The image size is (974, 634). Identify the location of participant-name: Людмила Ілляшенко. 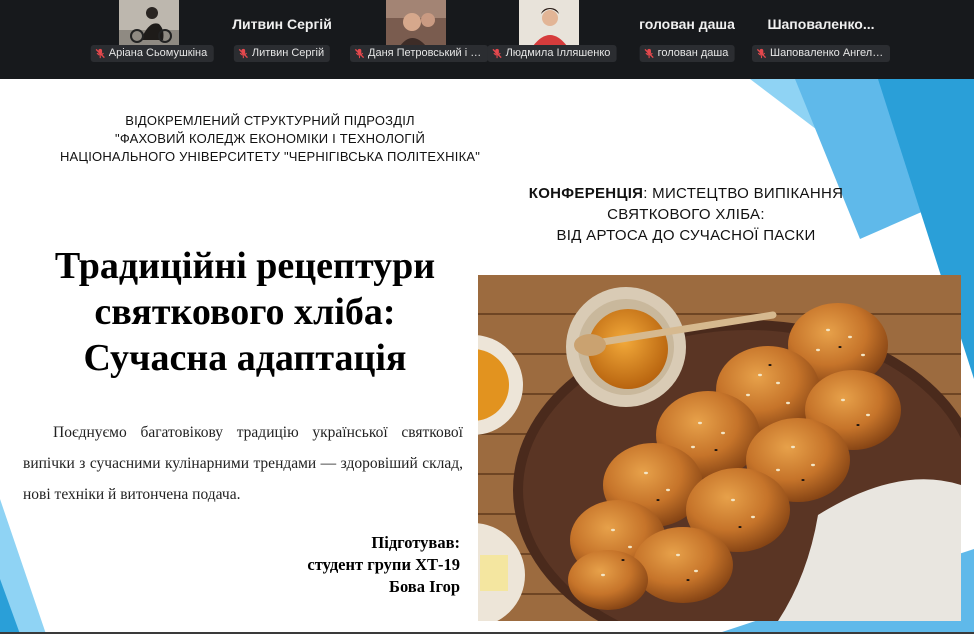
(558, 53).